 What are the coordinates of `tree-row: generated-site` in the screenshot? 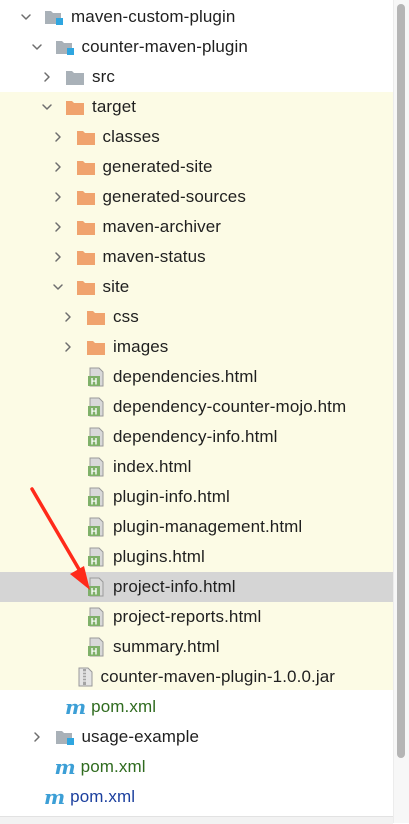 It's located at (196, 167).